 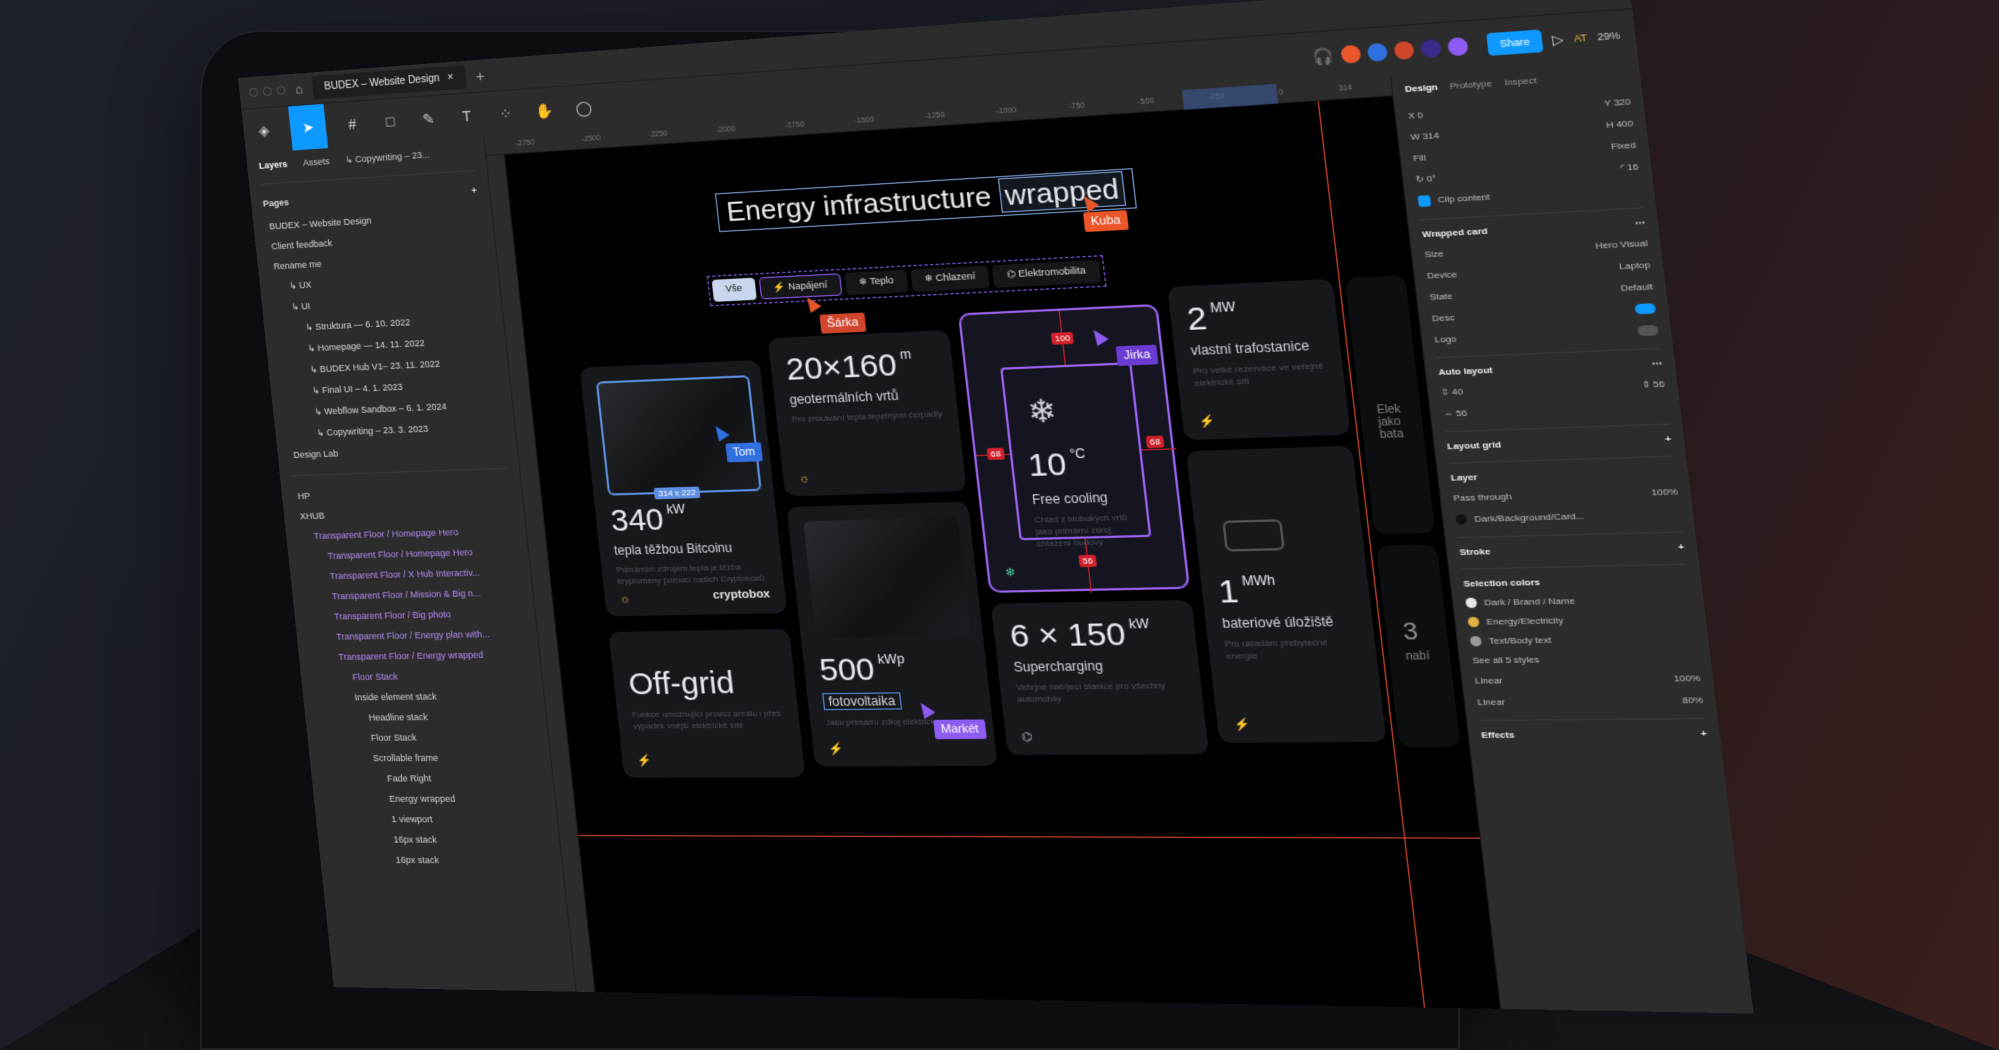 I want to click on filter-chip: ⌬ Elektromobilita, so click(x=1046, y=273).